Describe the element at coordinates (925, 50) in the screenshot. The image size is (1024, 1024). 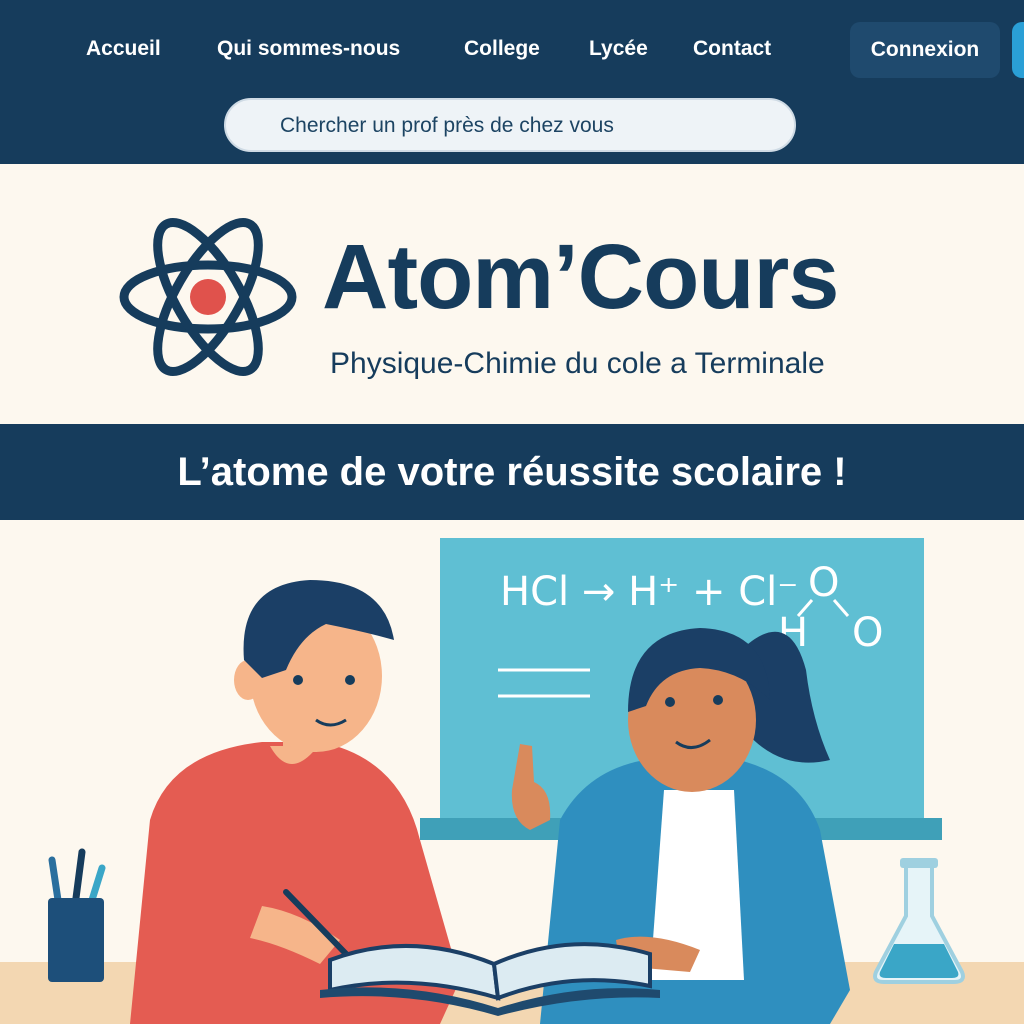
I see `login-button: Connexion` at that location.